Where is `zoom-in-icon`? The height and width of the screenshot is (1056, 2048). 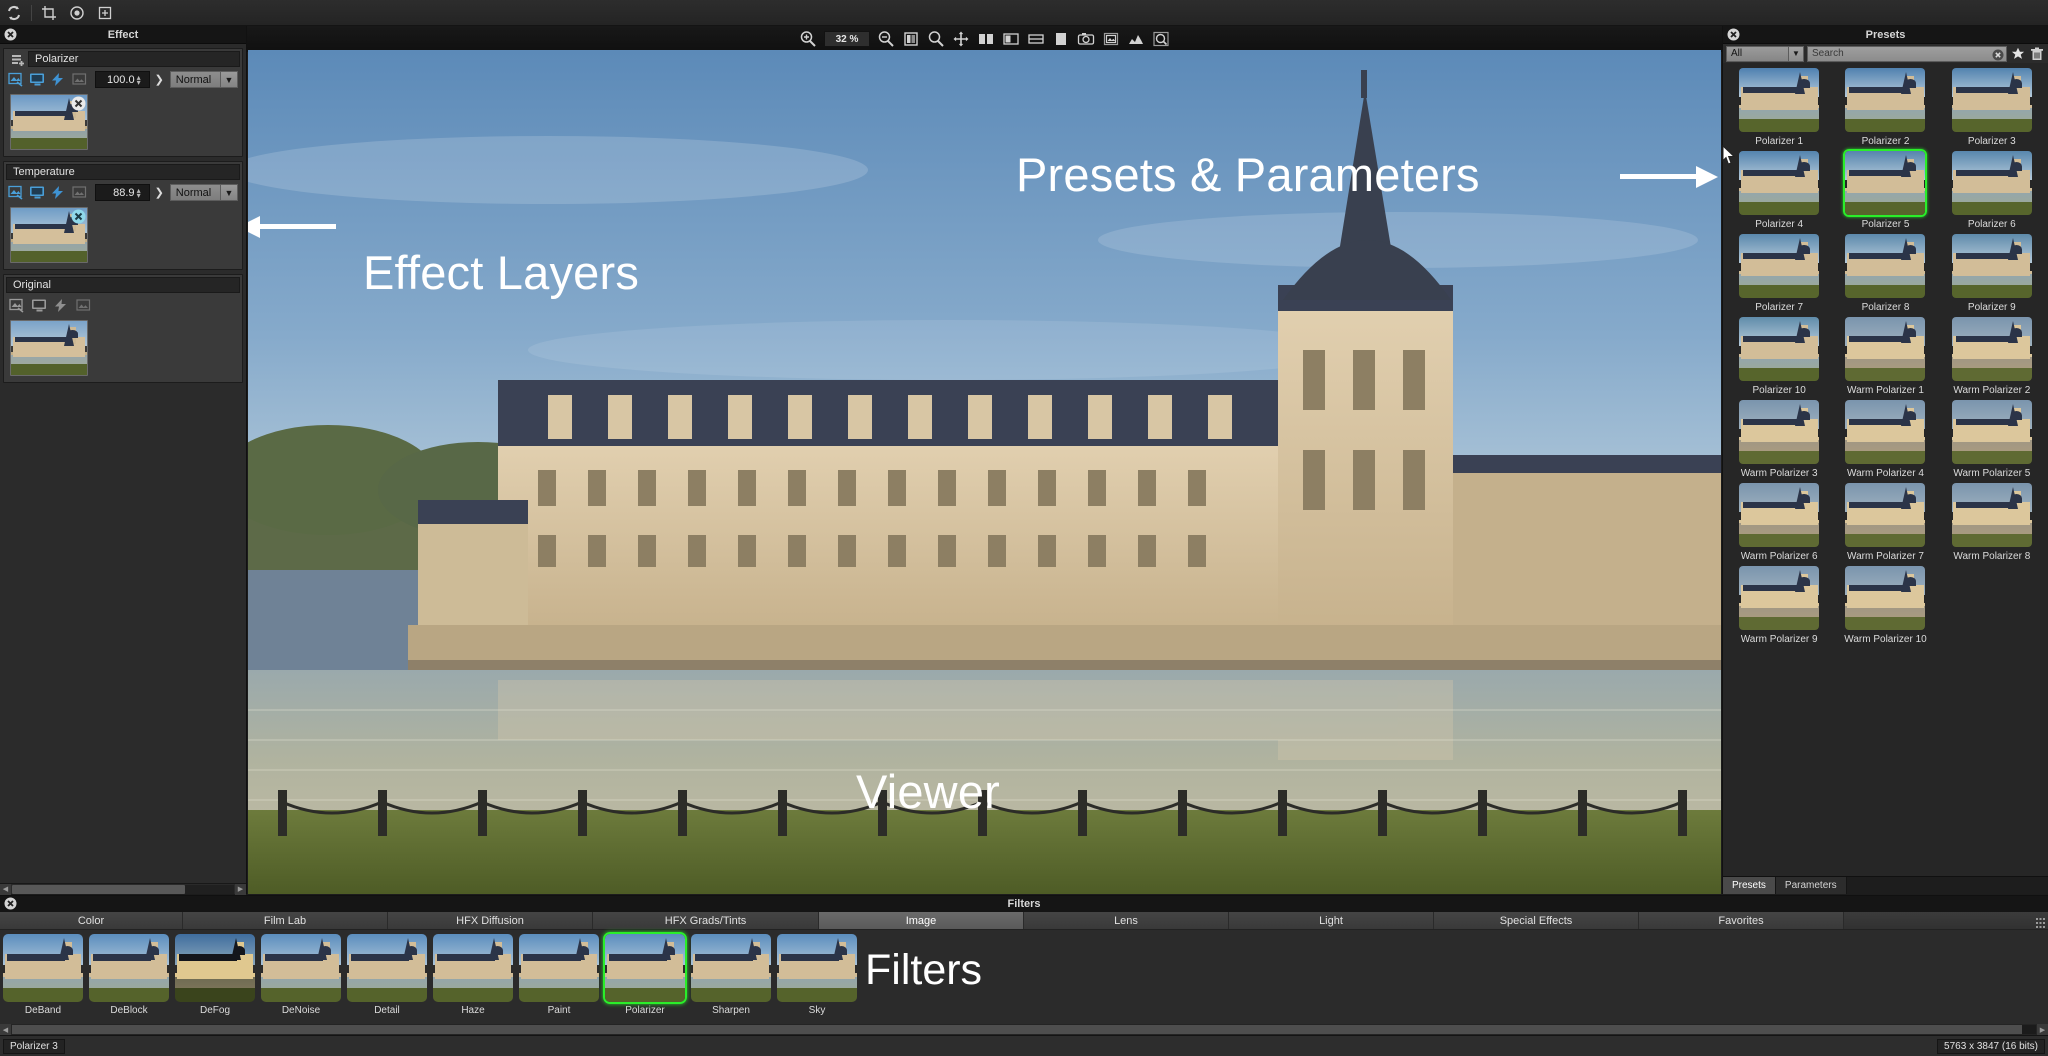 zoom-in-icon is located at coordinates (808, 39).